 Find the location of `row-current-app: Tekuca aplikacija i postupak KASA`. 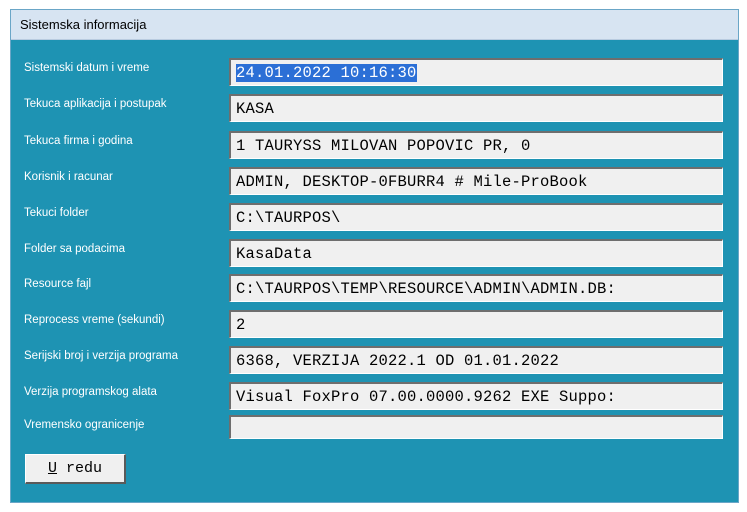

row-current-app: Tekuca aplikacija i postupak KASA is located at coordinates (375, 110).